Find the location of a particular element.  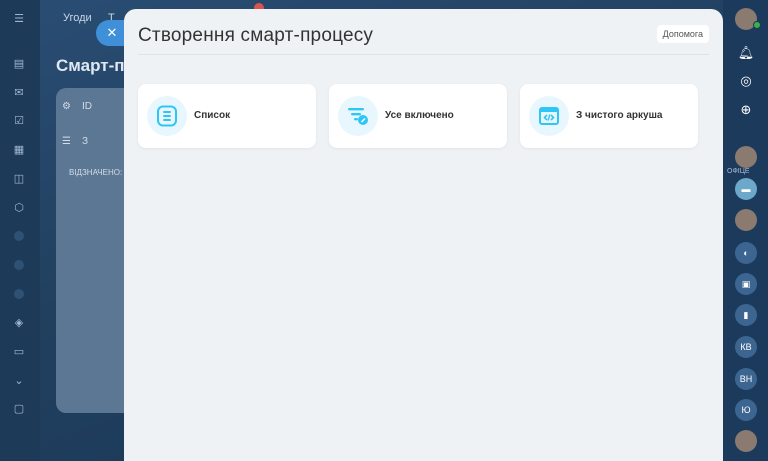

mail-icon: ✉ is located at coordinates (19, 93).